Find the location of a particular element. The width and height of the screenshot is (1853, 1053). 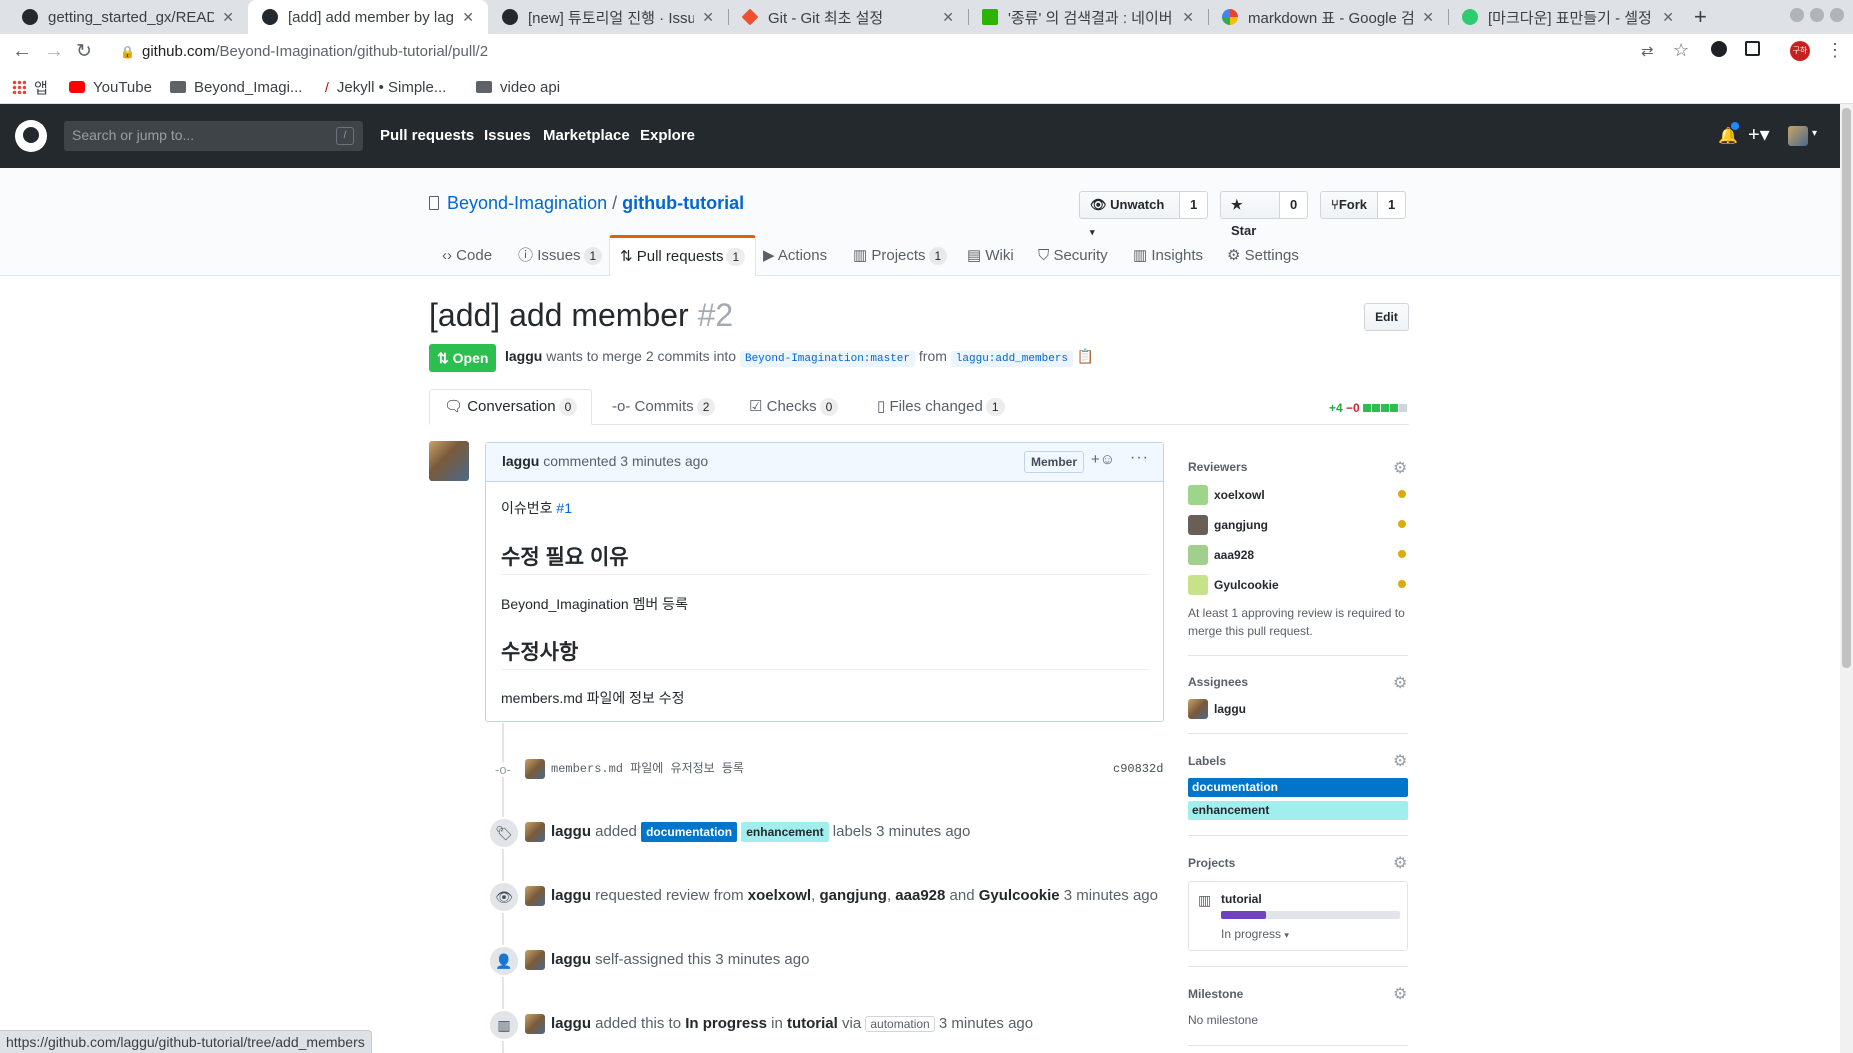

project-card: ▥ tutorial In progress ▾ is located at coordinates (1298, 916).